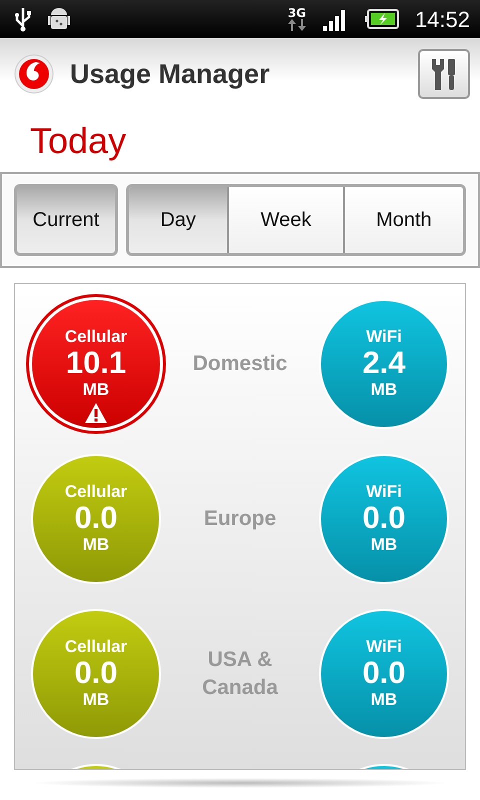  I want to click on android-icon, so click(59, 19).